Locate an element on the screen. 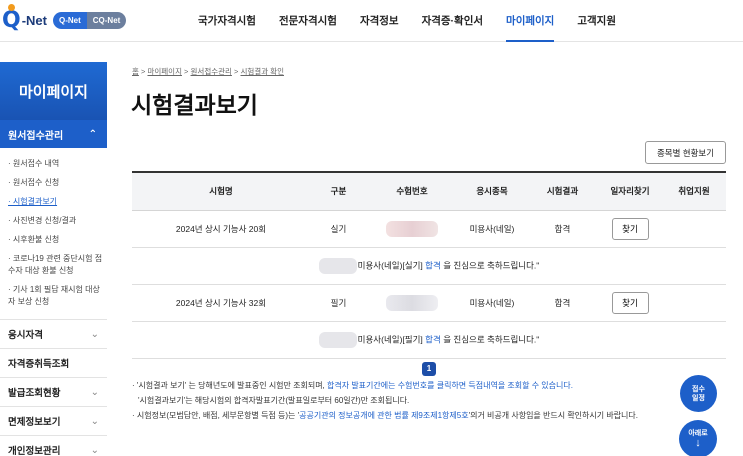 This screenshot has width=743, height=456. logo-q: Q is located at coordinates (11, 18).